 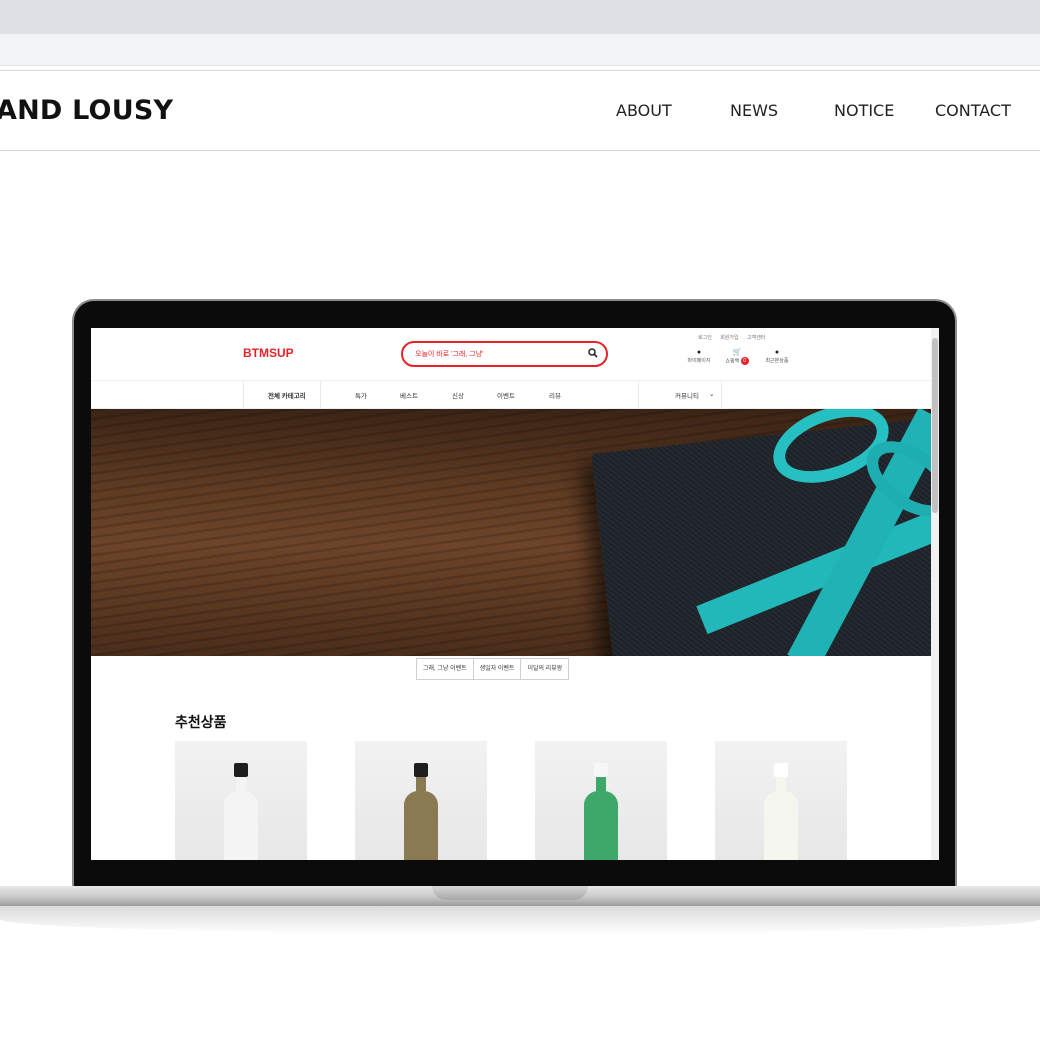 I want to click on nav-all-categories: 전체 카테고리, so click(x=287, y=395).